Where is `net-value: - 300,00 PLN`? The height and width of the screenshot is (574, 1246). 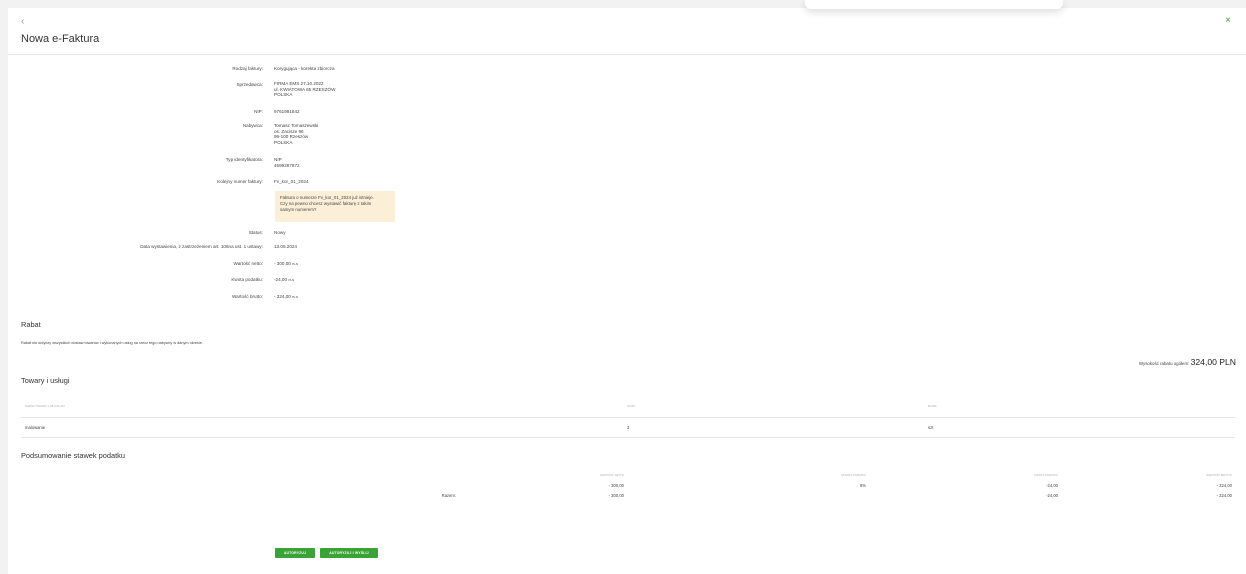 net-value: - 300,00 PLN is located at coordinates (286, 264).